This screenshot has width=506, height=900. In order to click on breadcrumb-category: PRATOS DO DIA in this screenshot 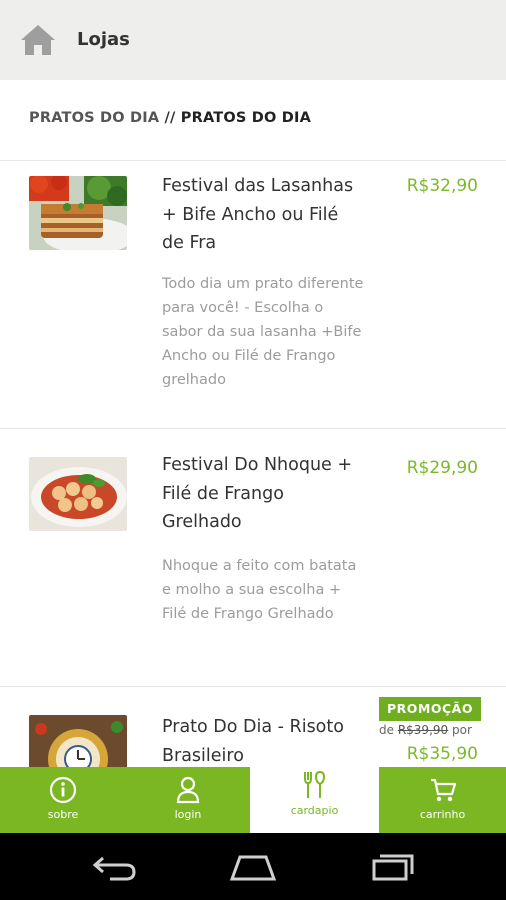, I will do `click(94, 118)`.